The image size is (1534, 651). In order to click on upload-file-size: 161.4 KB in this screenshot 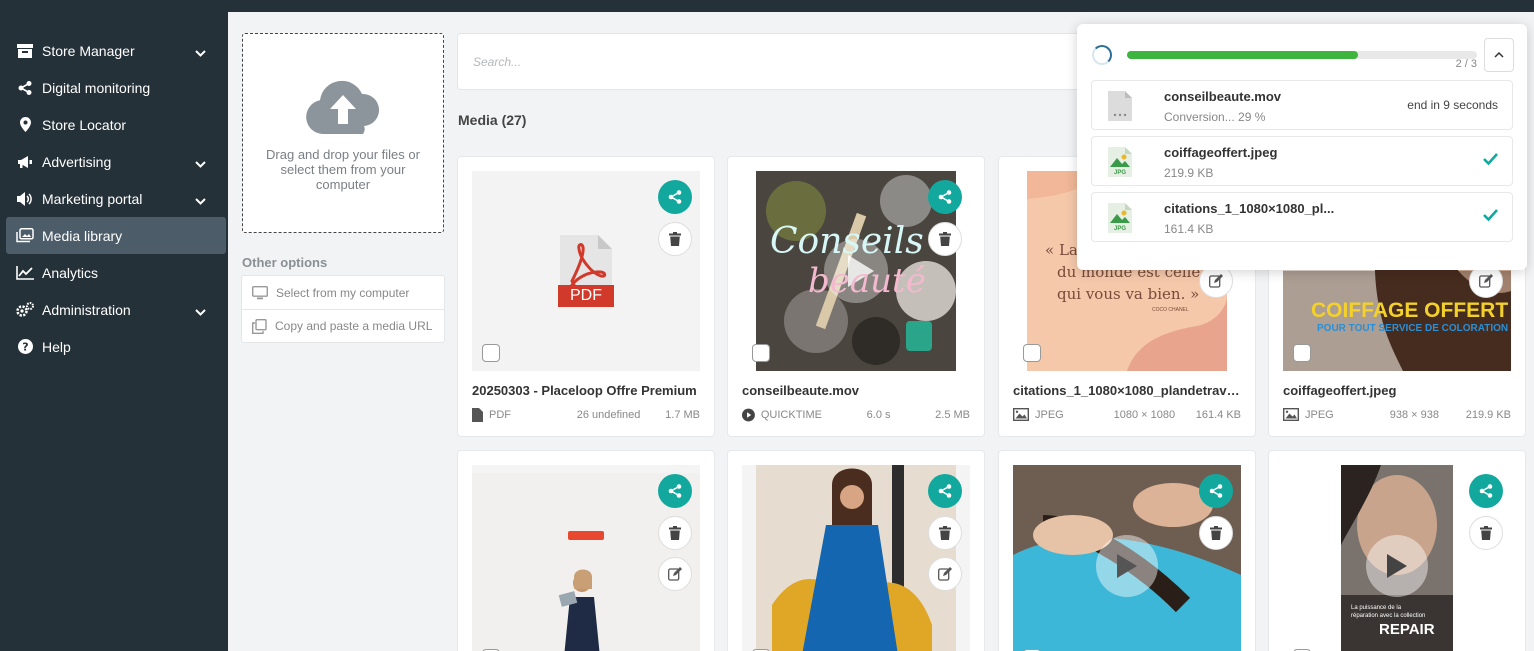, I will do `click(1189, 229)`.